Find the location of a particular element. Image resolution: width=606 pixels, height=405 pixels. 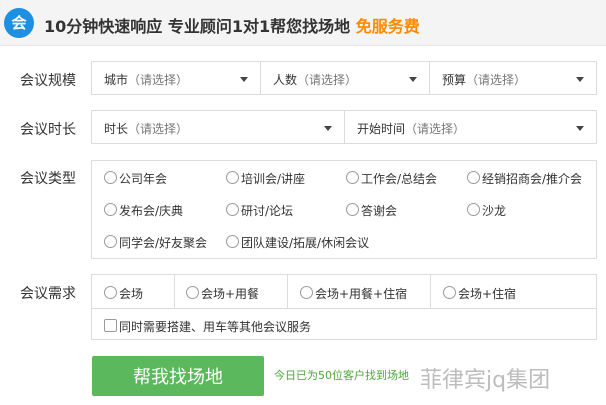

duration-select-text: 时长（请选择） is located at coordinates (146, 128).